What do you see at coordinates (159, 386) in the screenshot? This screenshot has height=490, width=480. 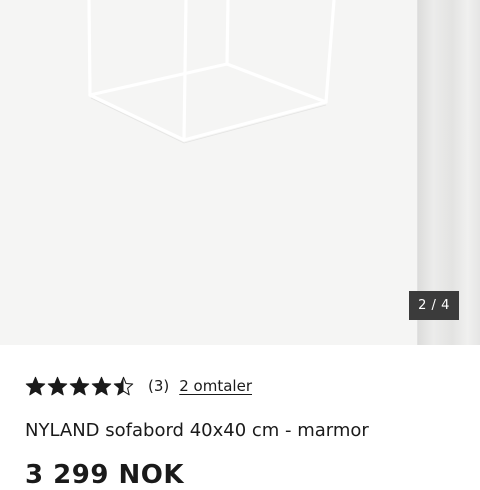 I see `rating-count: (3)` at bounding box center [159, 386].